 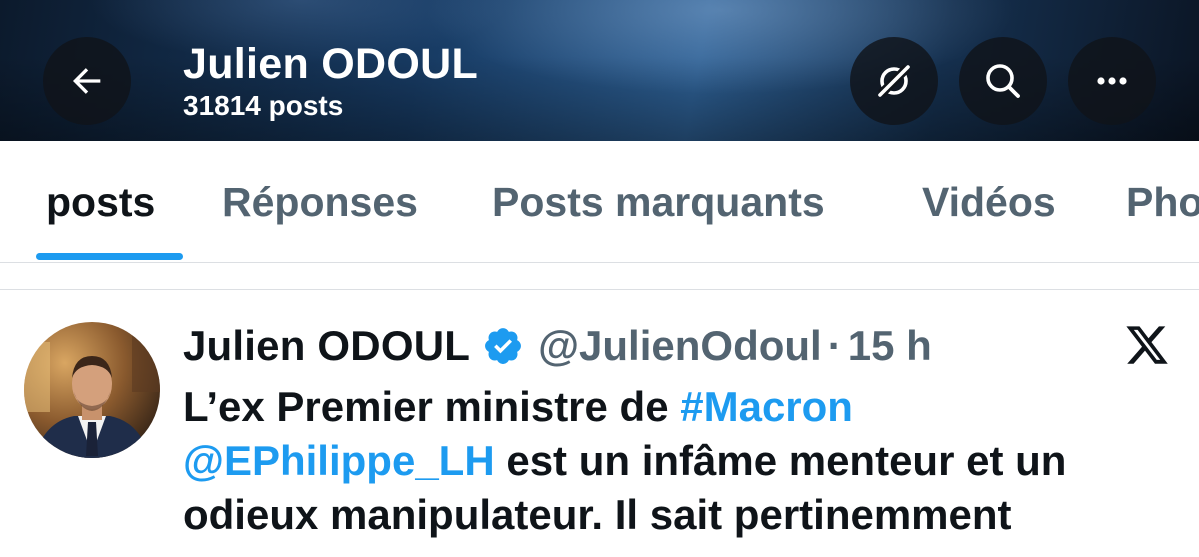 What do you see at coordinates (1147, 345) in the screenshot?
I see `x-logo-icon` at bounding box center [1147, 345].